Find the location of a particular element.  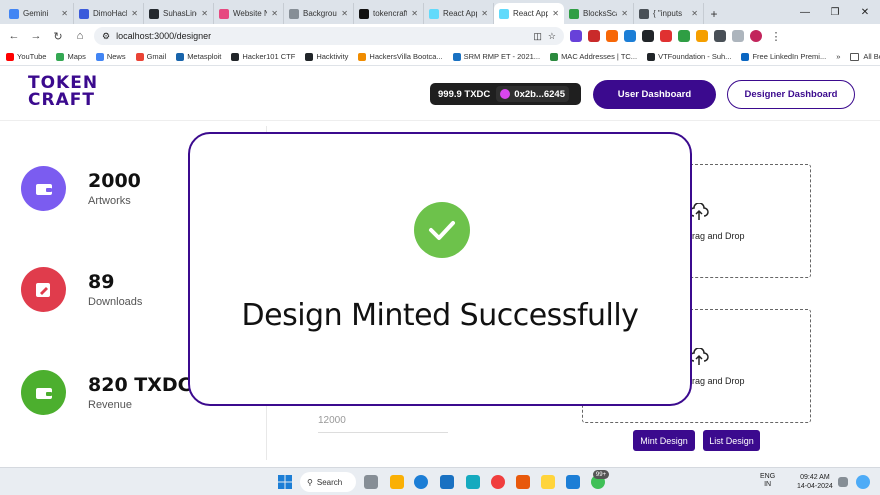

bookmark-label: Metasploit is located at coordinates (204, 56).